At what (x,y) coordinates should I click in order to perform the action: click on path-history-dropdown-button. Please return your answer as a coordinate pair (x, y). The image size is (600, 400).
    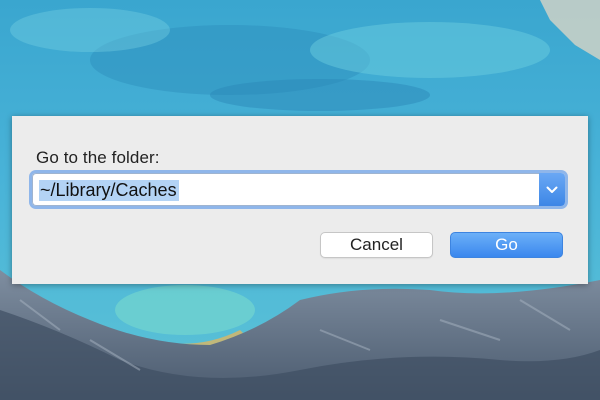
    Looking at the image, I should click on (552, 189).